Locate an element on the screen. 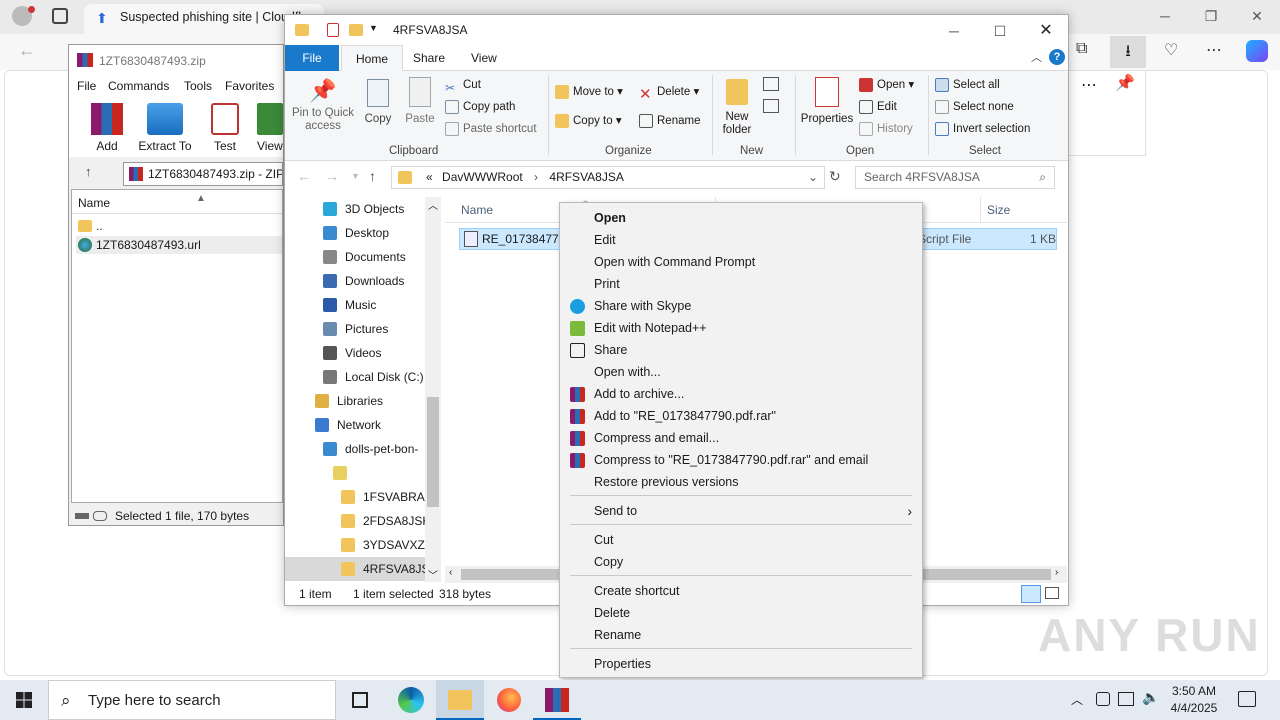  edit-button: Edit is located at coordinates (878, 107).